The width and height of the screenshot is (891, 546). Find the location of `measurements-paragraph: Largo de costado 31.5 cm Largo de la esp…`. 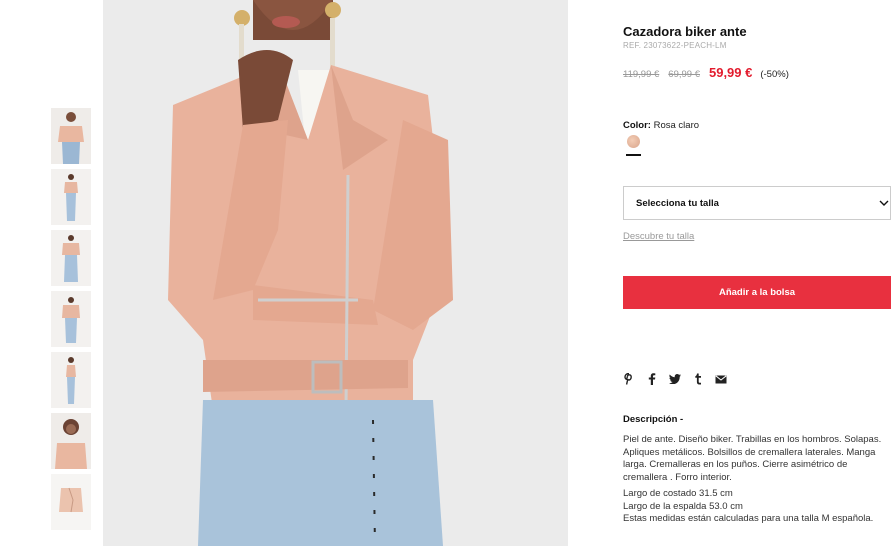

measurements-paragraph: Largo de costado 31.5 cm Largo de la esp… is located at coordinates (757, 507).